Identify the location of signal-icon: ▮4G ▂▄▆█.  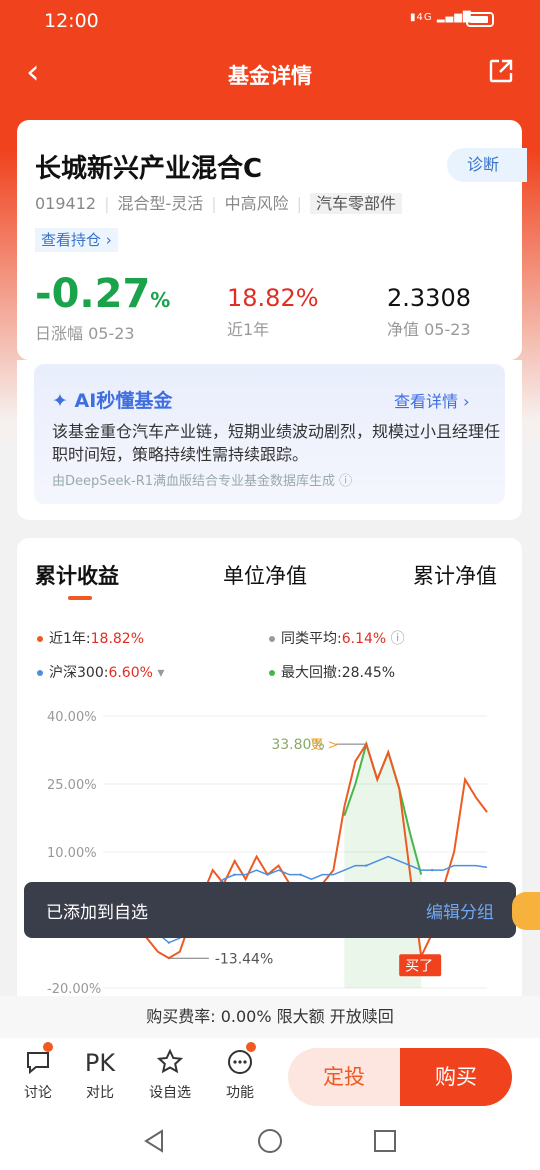
(441, 17).